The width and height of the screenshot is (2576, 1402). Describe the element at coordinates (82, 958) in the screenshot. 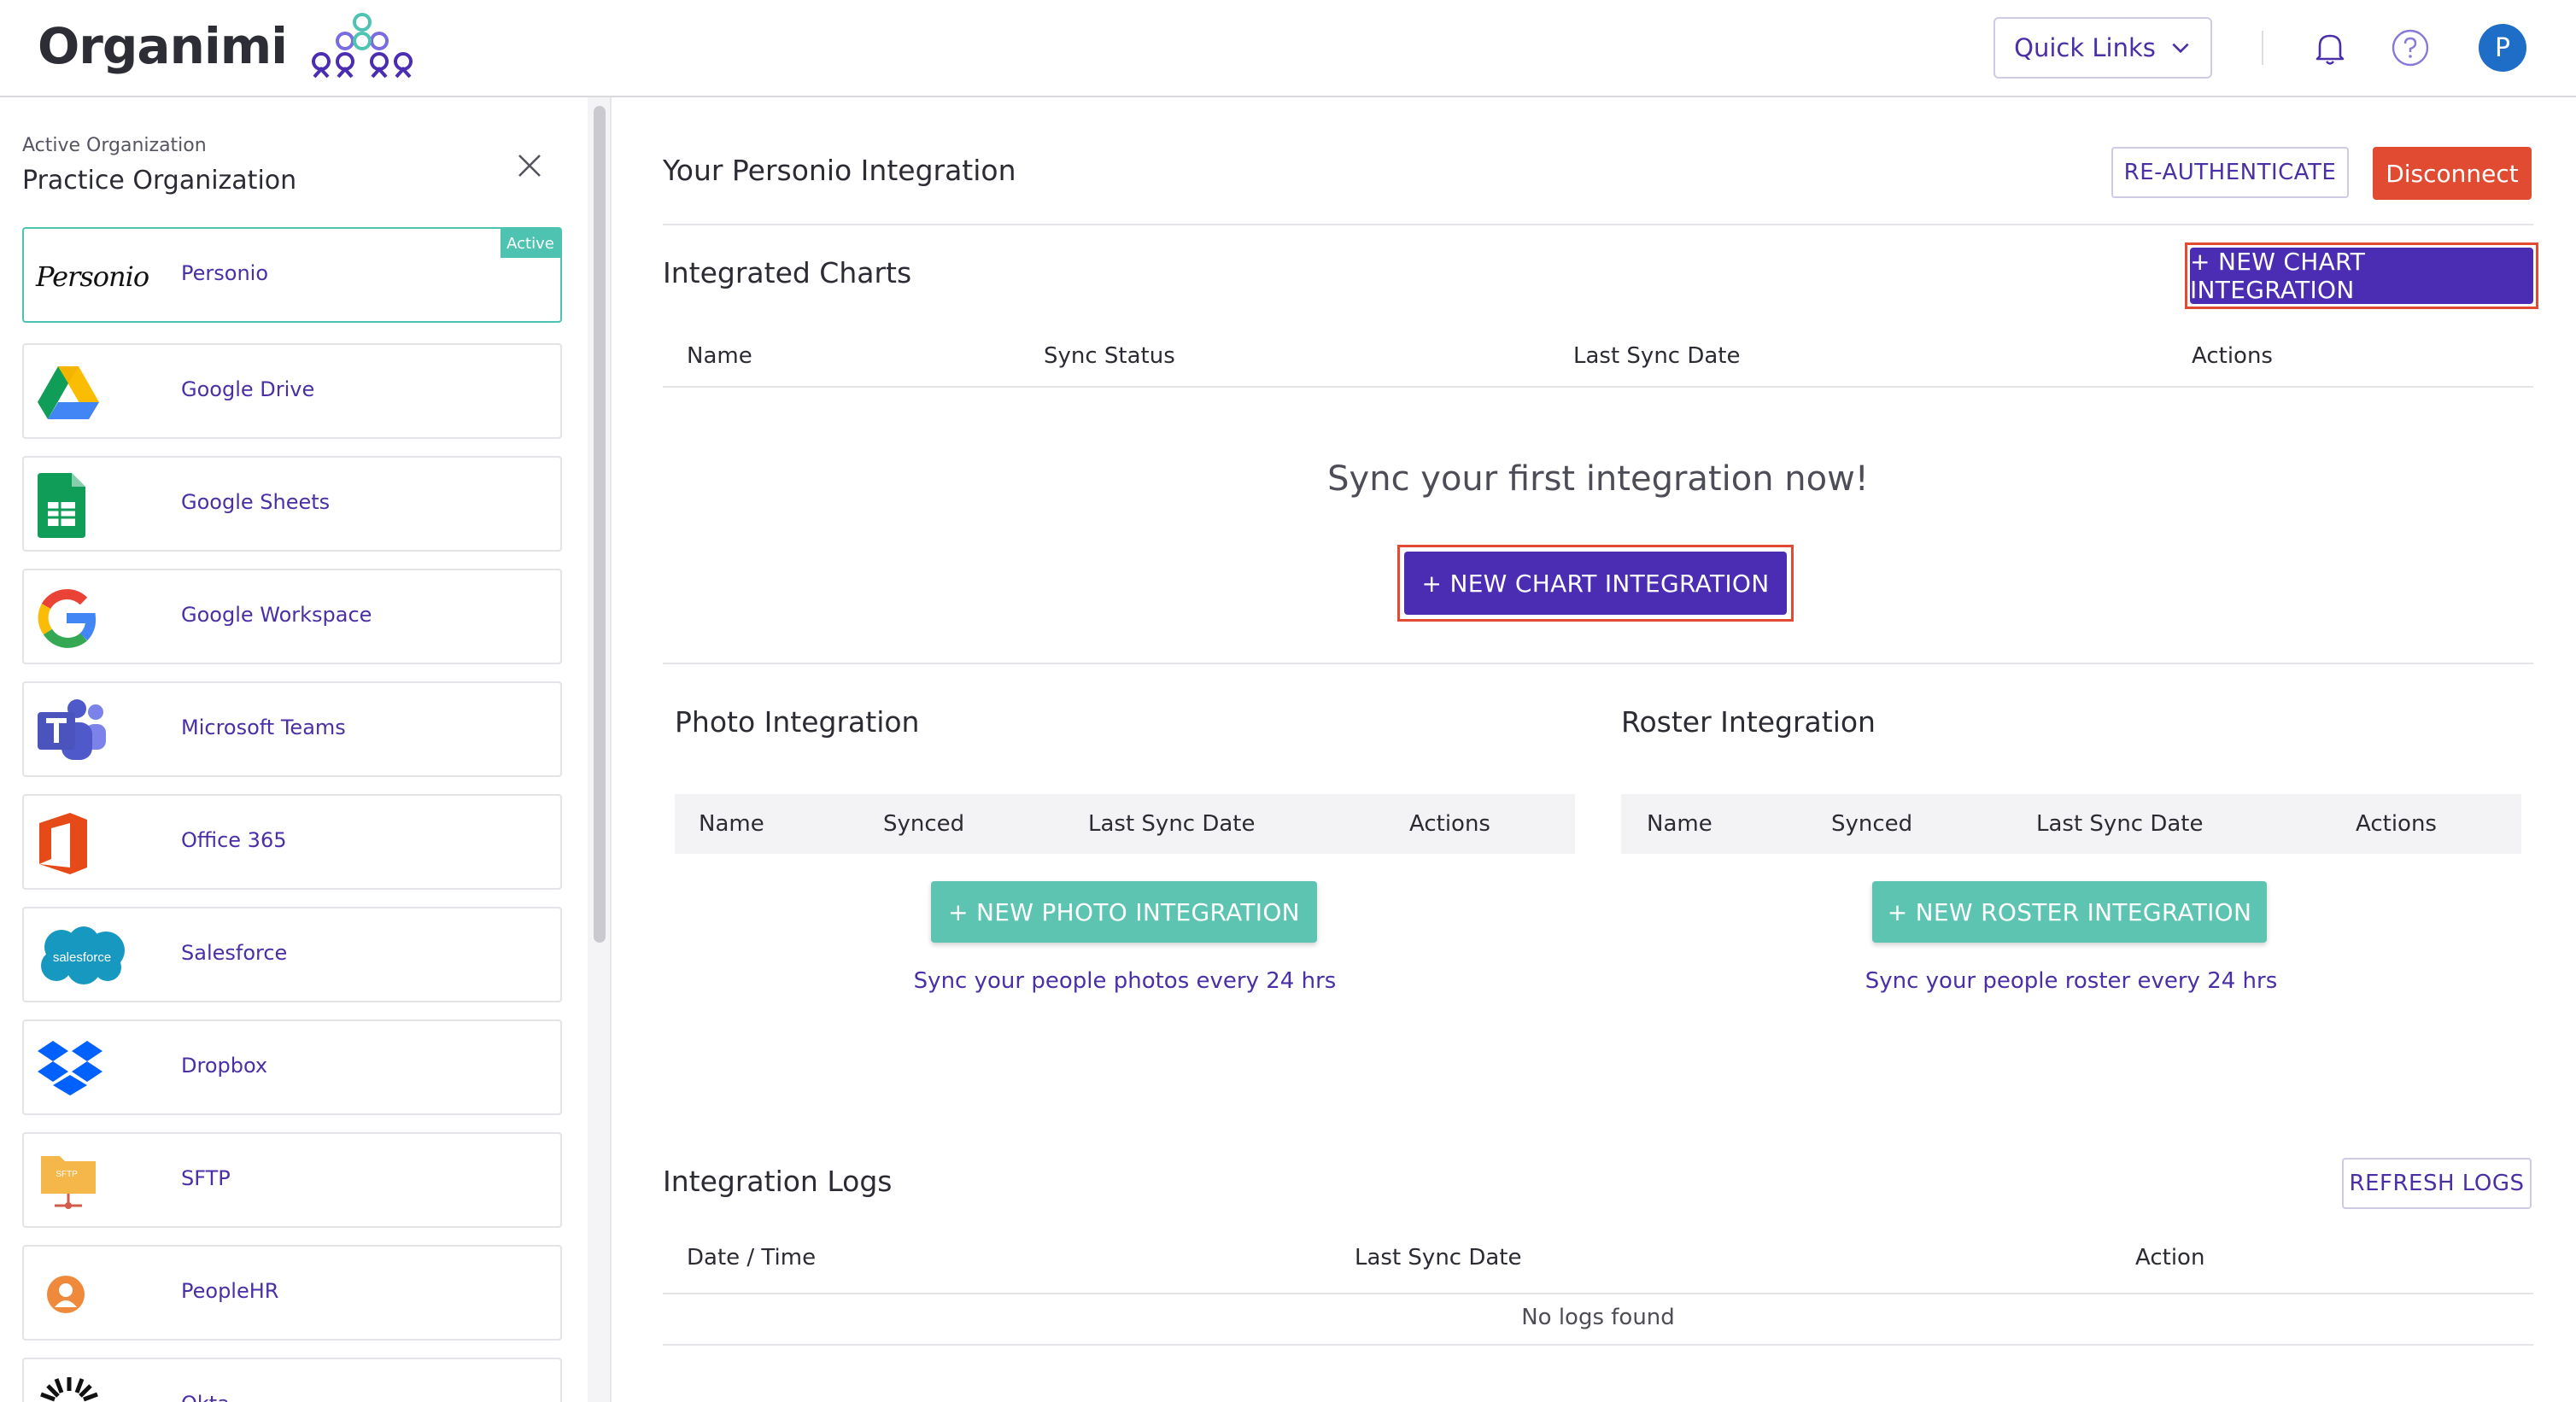

I see `salesforce-logo-text: salesforce` at that location.